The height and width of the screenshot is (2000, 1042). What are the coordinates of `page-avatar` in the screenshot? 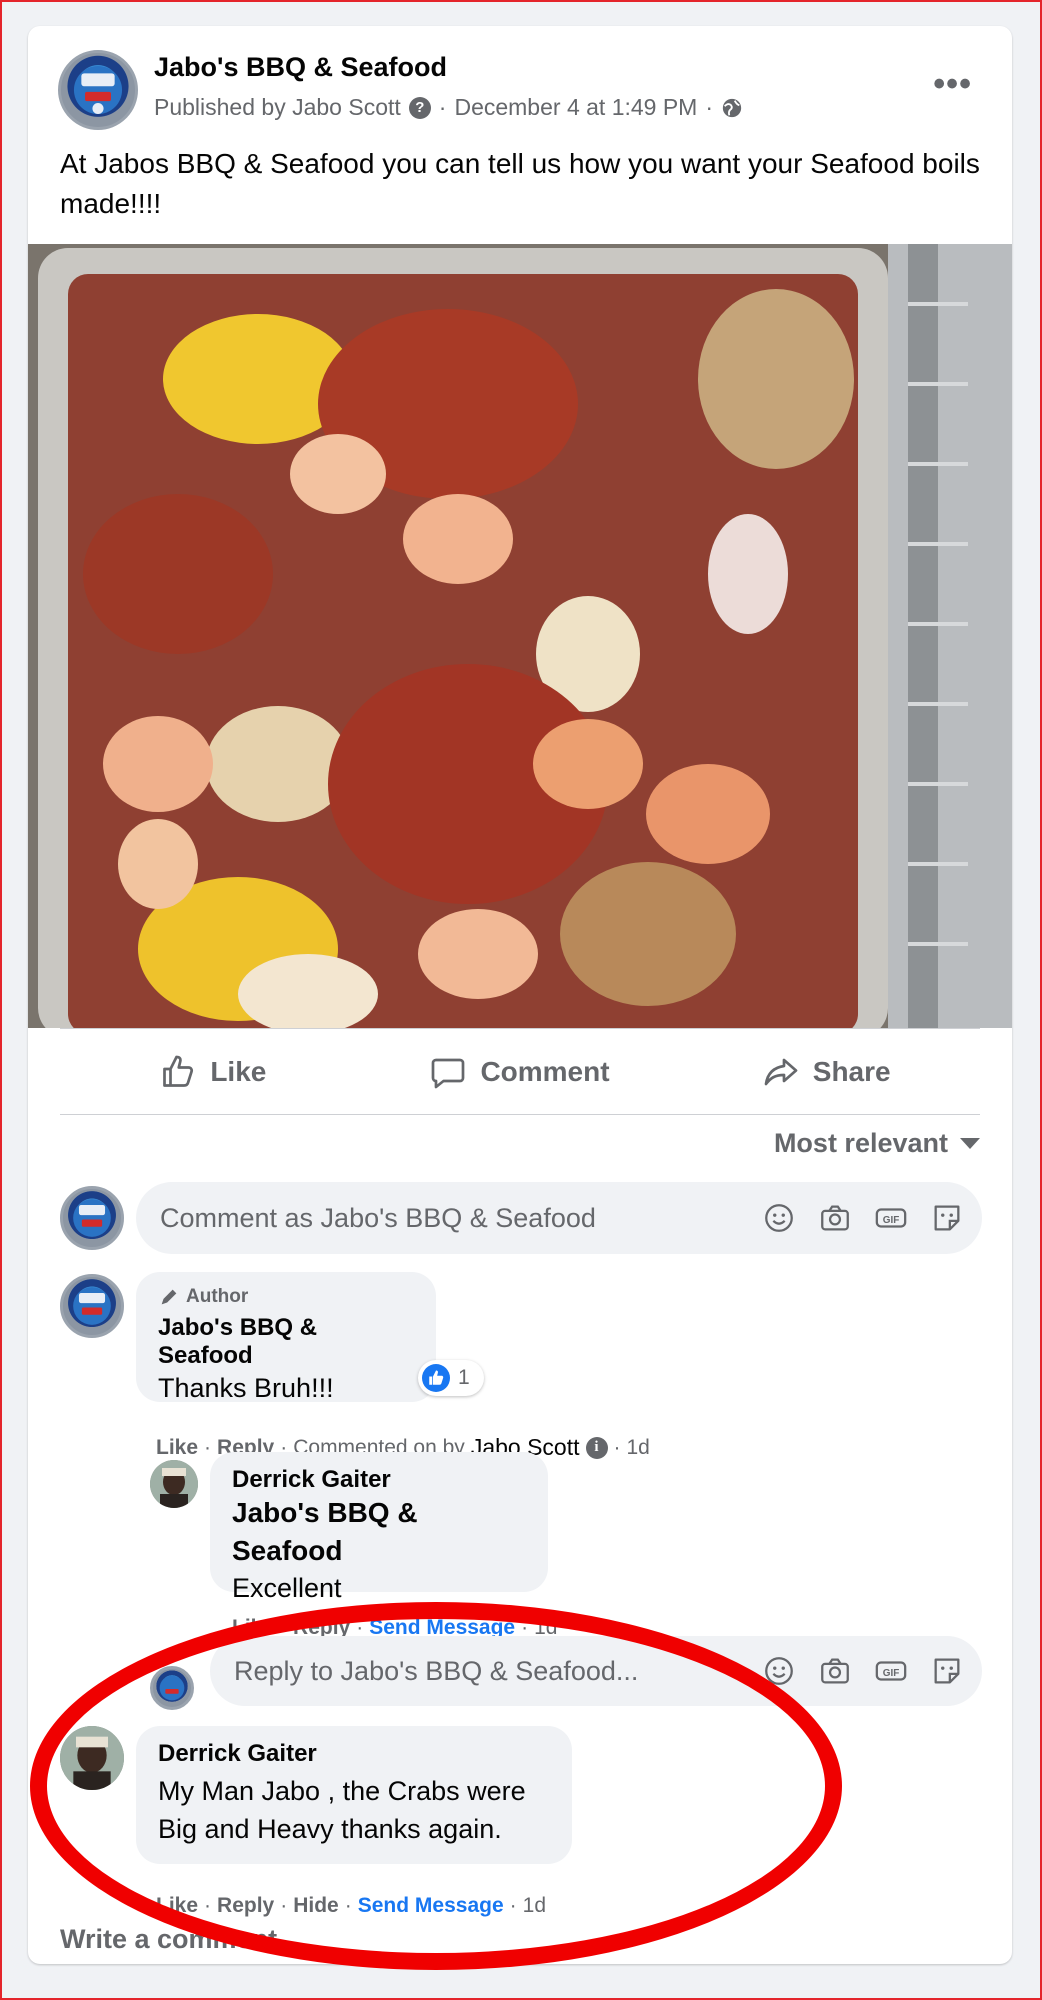 It's located at (98, 90).